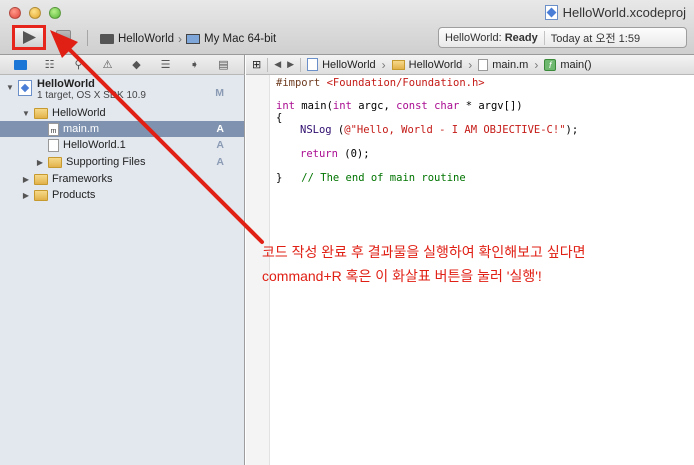 This screenshot has width=694, height=465. I want to click on jumpbar-project: HelloWorld, so click(341, 64).